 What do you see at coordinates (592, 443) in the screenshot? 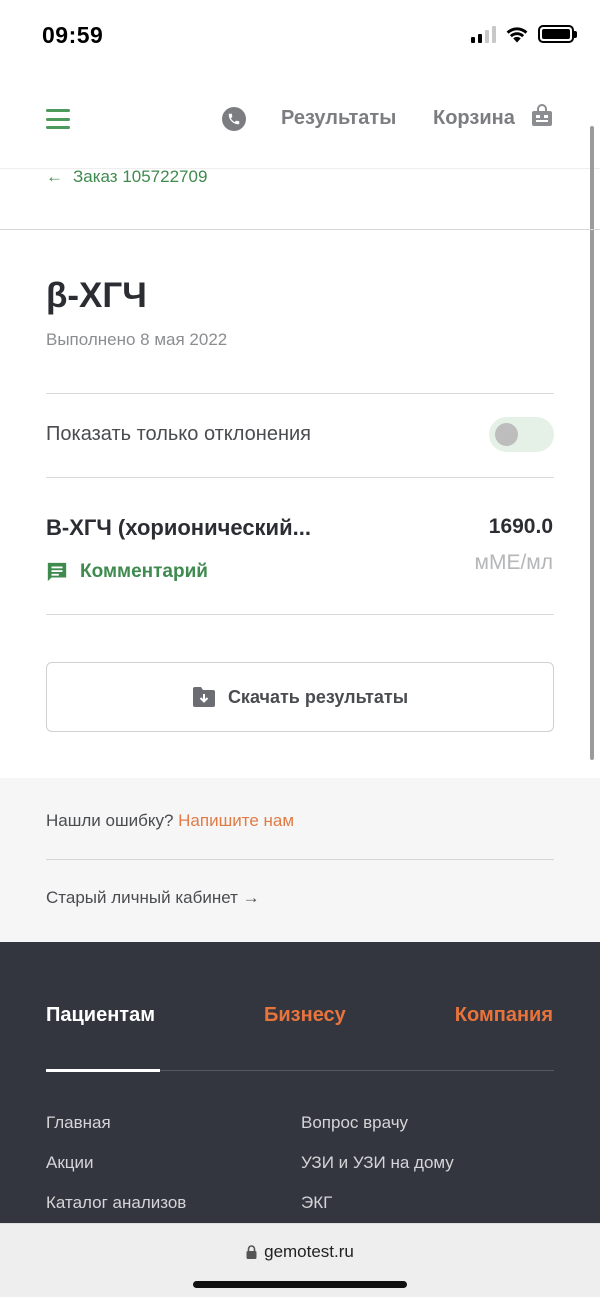
I see `page-scrollbar` at bounding box center [592, 443].